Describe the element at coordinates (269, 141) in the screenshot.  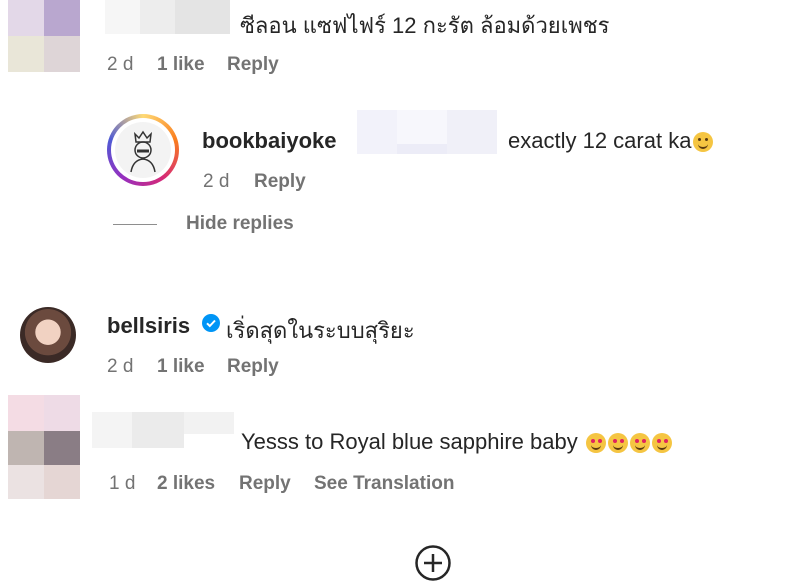
I see `username: bookbaiyoke` at that location.